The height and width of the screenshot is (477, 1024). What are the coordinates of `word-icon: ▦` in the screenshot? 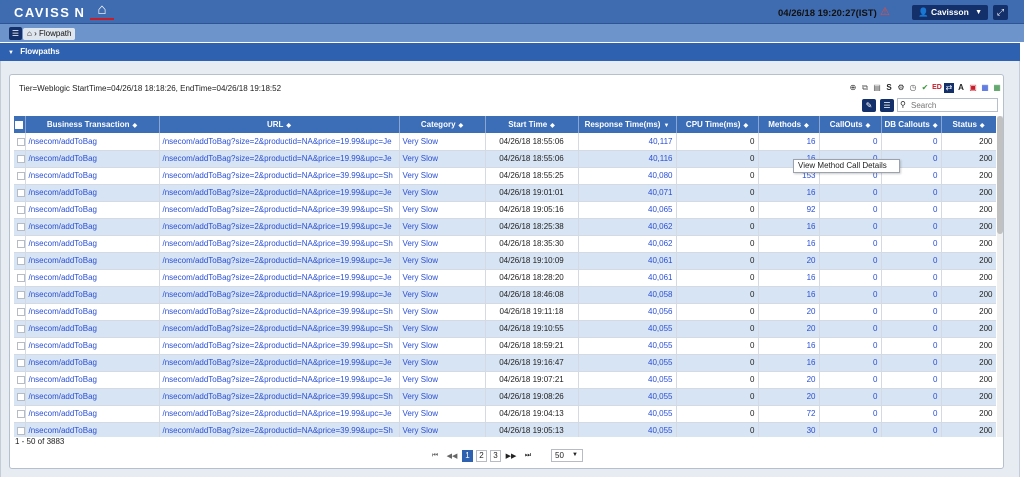 It's located at (985, 88).